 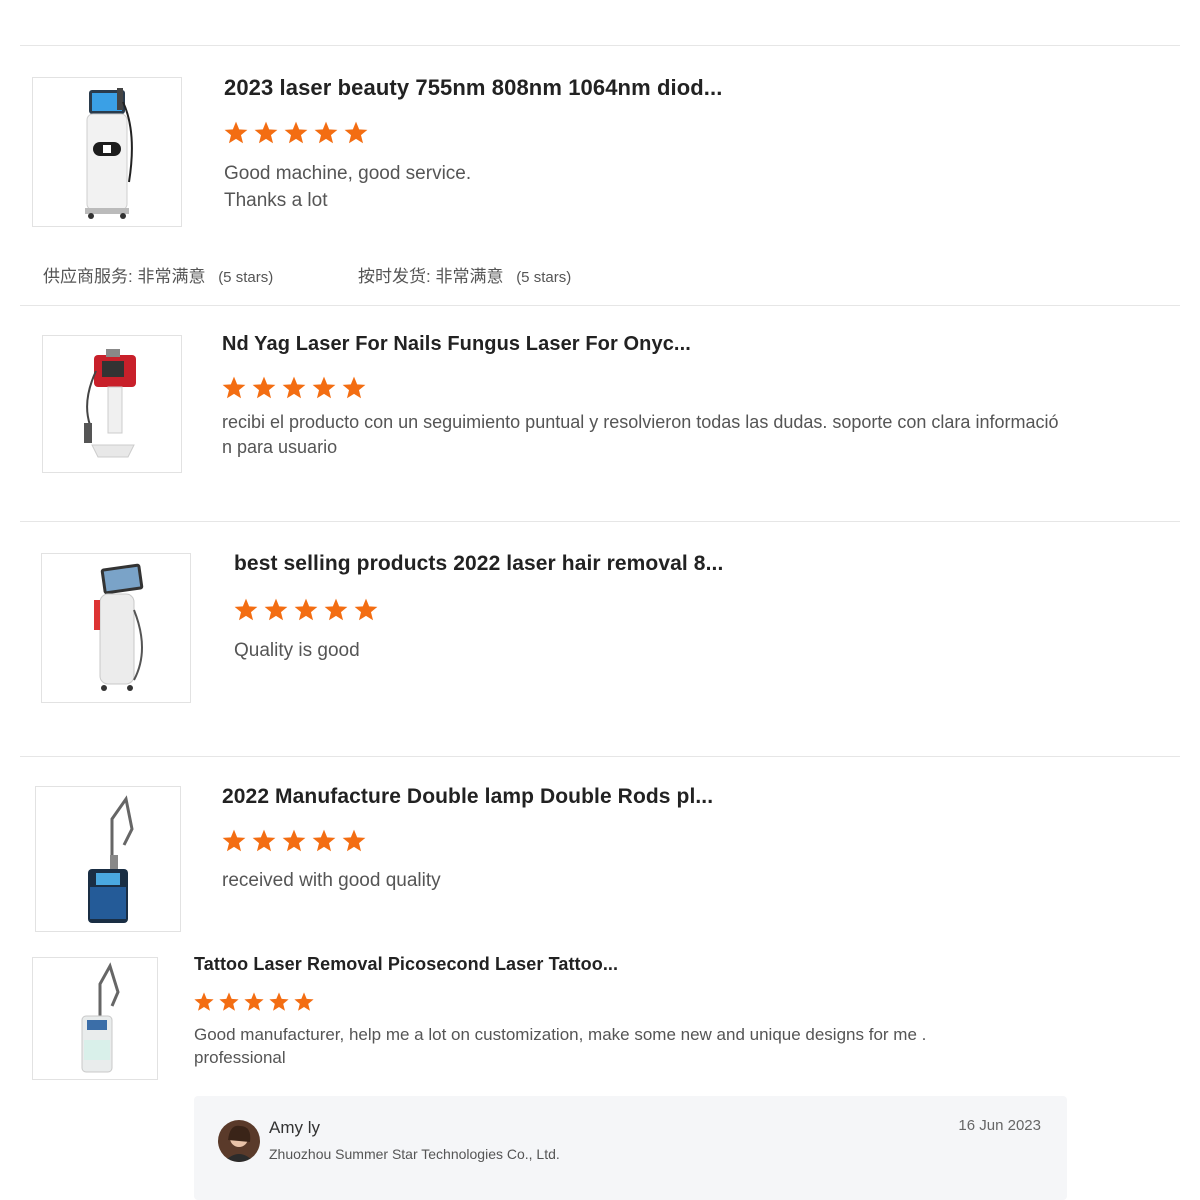 I want to click on review-line: professional, so click(x=240, y=1057).